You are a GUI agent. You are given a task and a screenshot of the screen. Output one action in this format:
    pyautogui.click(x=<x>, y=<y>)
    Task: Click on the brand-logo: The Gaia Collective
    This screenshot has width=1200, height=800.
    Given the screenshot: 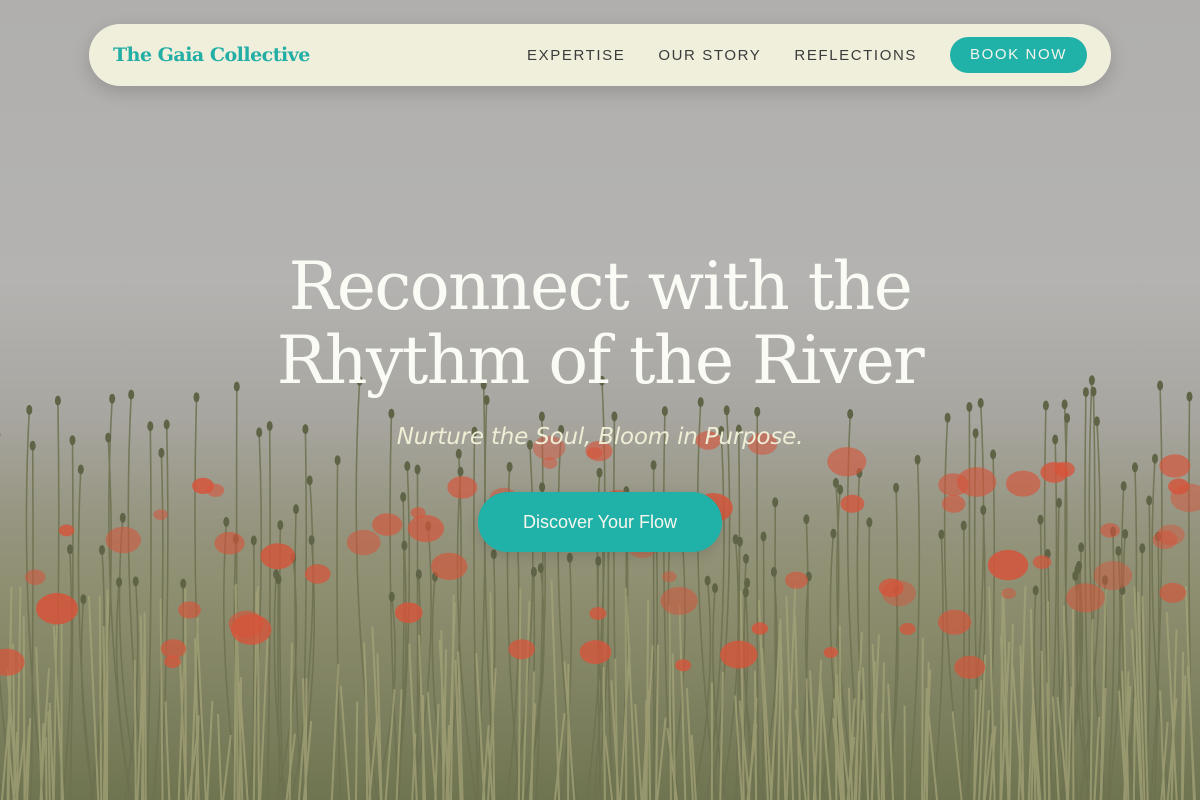 What is the action you would take?
    pyautogui.click(x=211, y=55)
    